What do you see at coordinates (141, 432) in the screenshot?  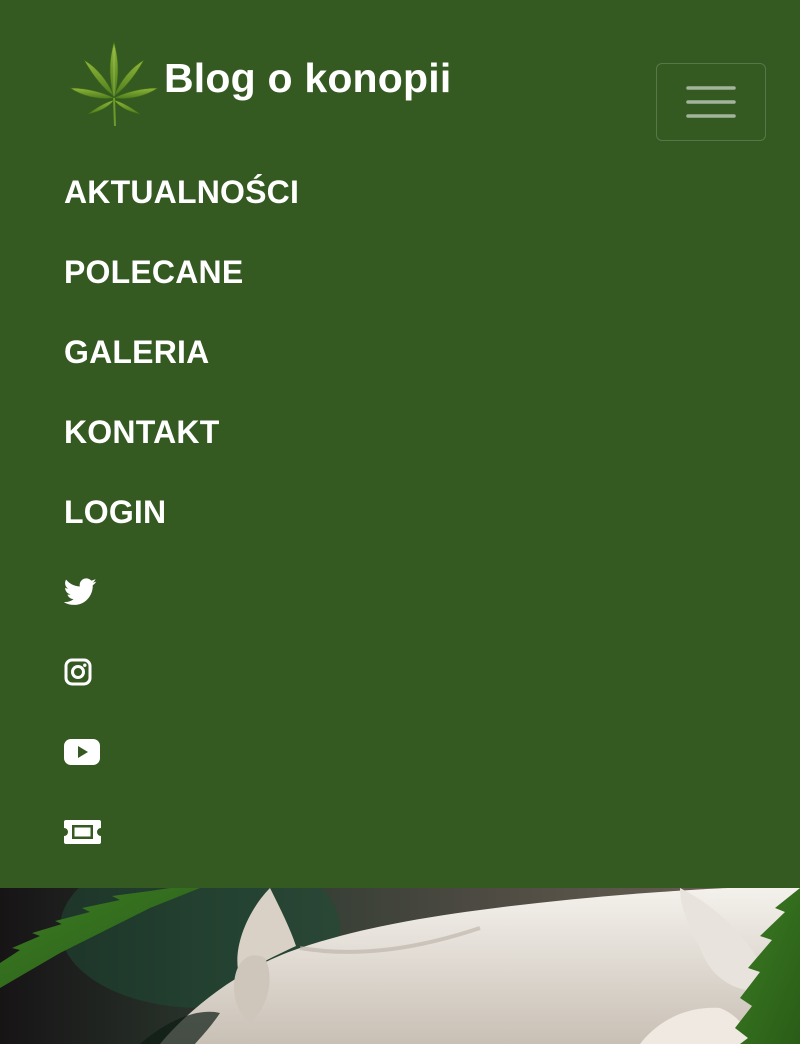 I see `nav-link-kontakt: KONTAKT` at bounding box center [141, 432].